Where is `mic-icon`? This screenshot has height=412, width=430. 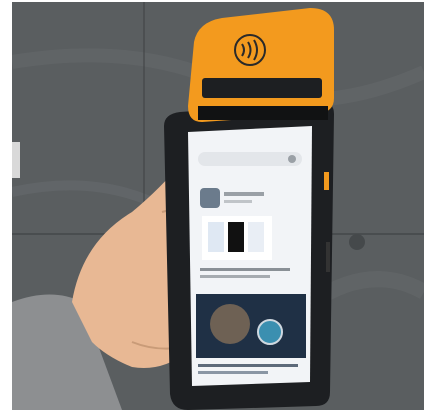 mic-icon is located at coordinates (292, 159).